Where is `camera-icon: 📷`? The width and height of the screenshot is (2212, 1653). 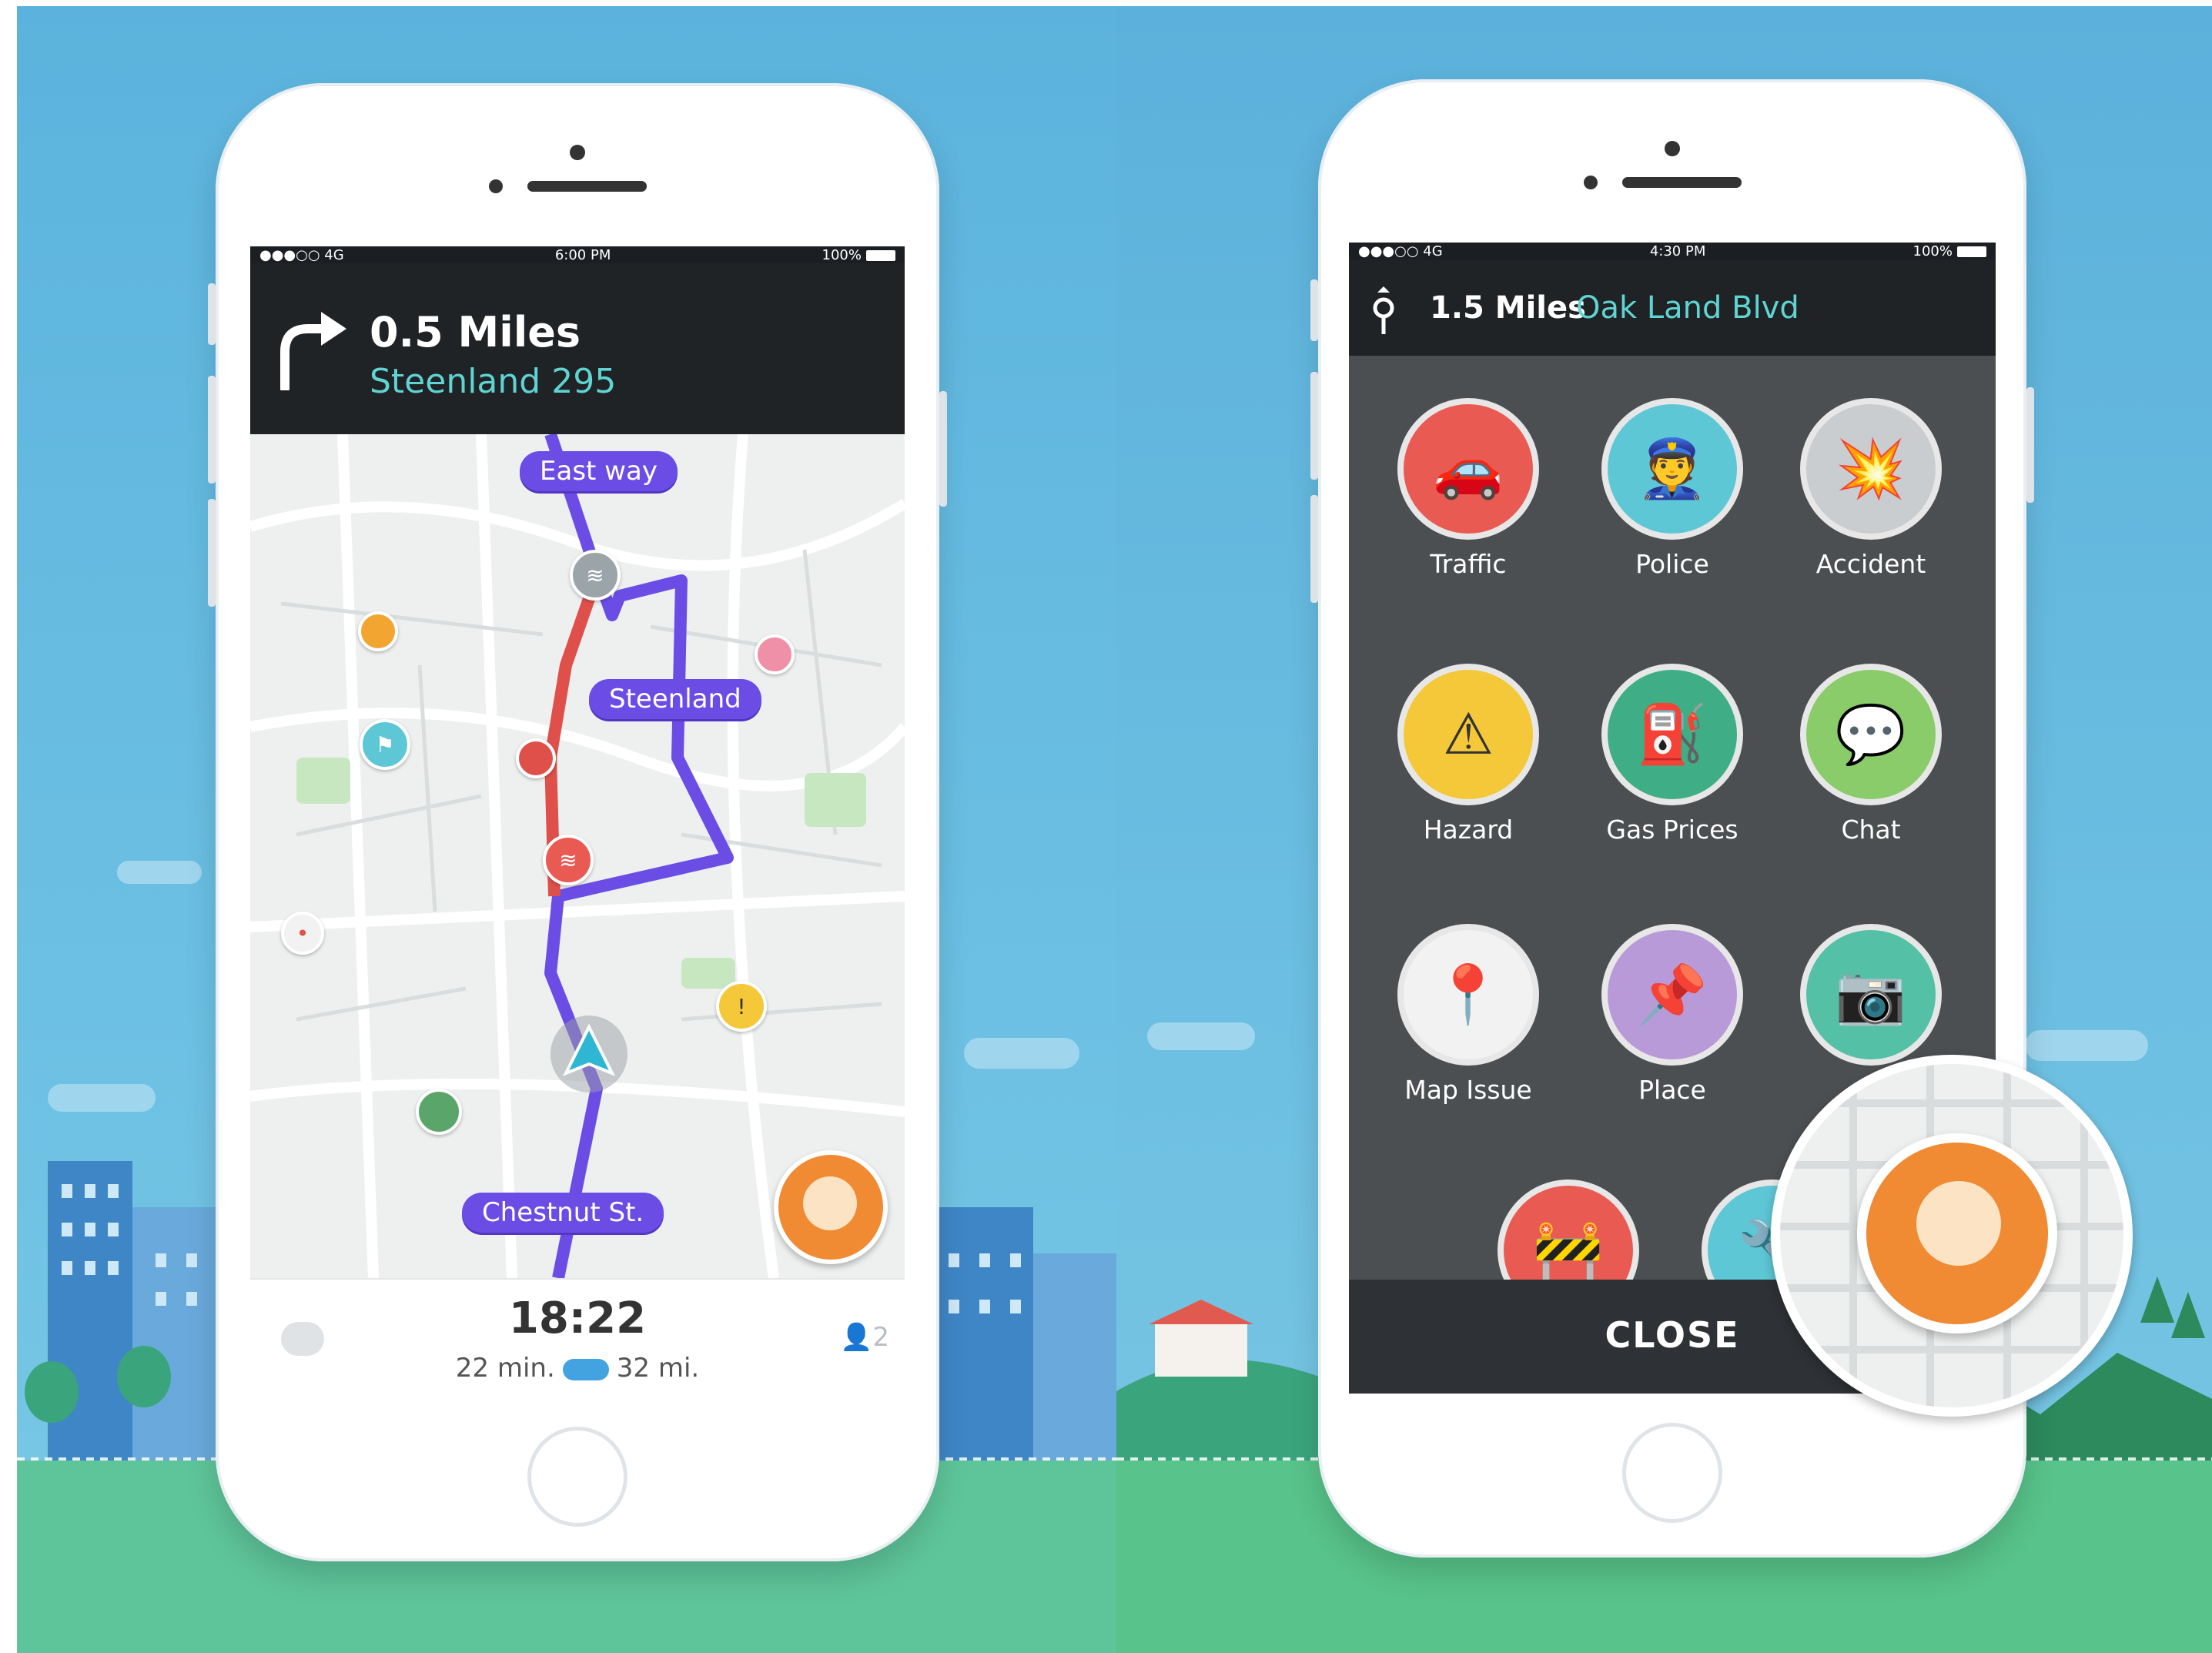 camera-icon: 📷 is located at coordinates (1871, 995).